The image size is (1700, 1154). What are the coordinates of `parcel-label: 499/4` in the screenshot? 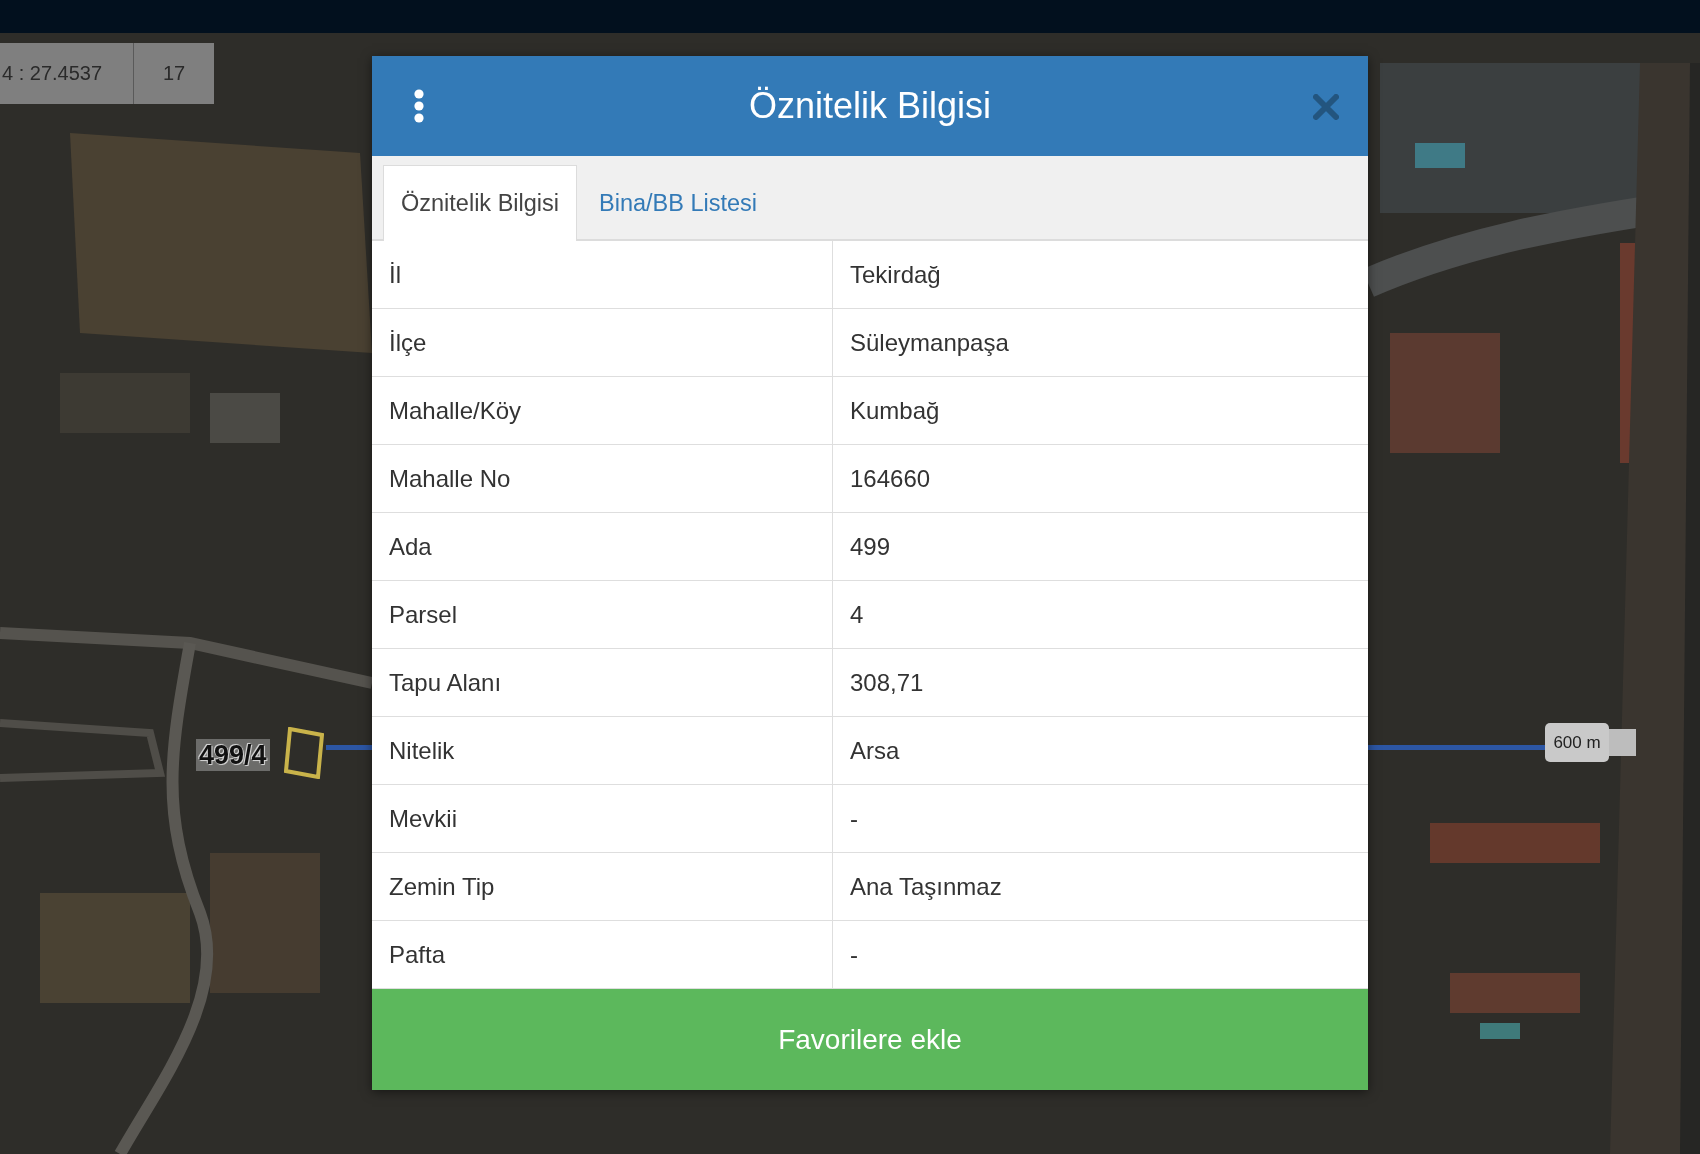 It's located at (233, 755).